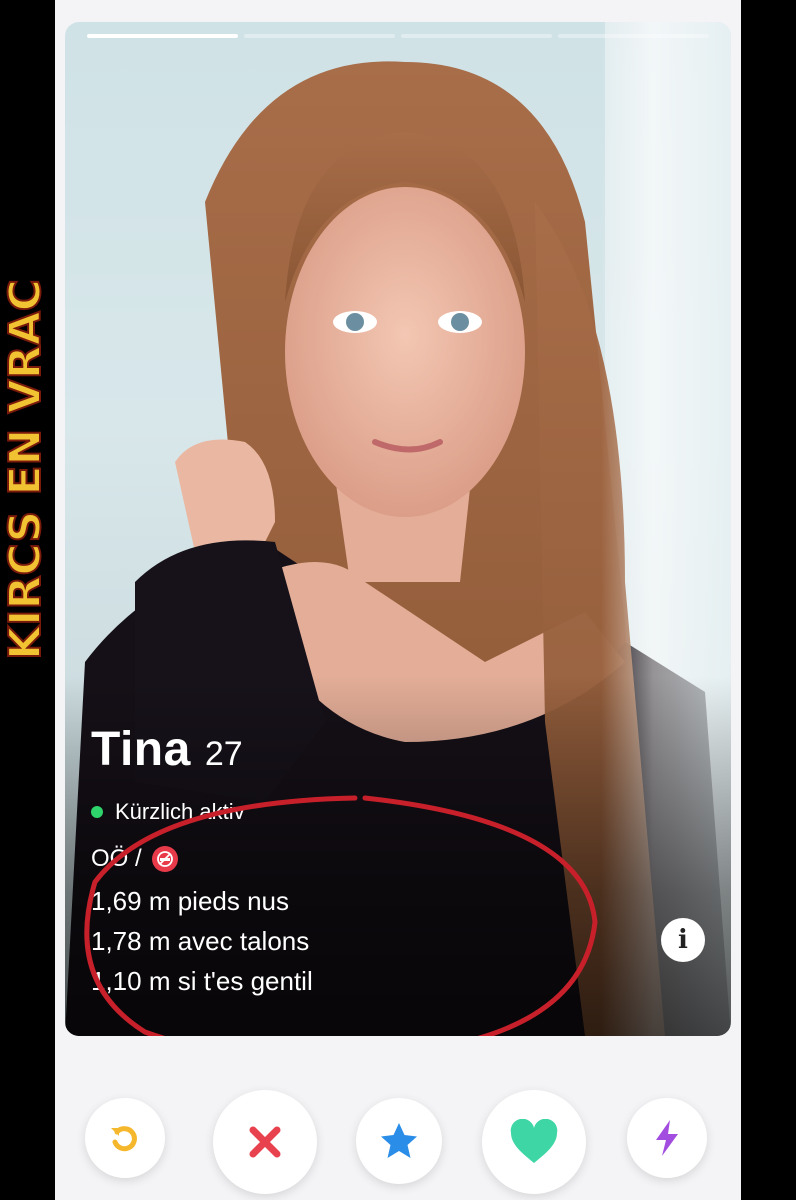  Describe the element at coordinates (223, 754) in the screenshot. I see `profile-age: 27` at that location.